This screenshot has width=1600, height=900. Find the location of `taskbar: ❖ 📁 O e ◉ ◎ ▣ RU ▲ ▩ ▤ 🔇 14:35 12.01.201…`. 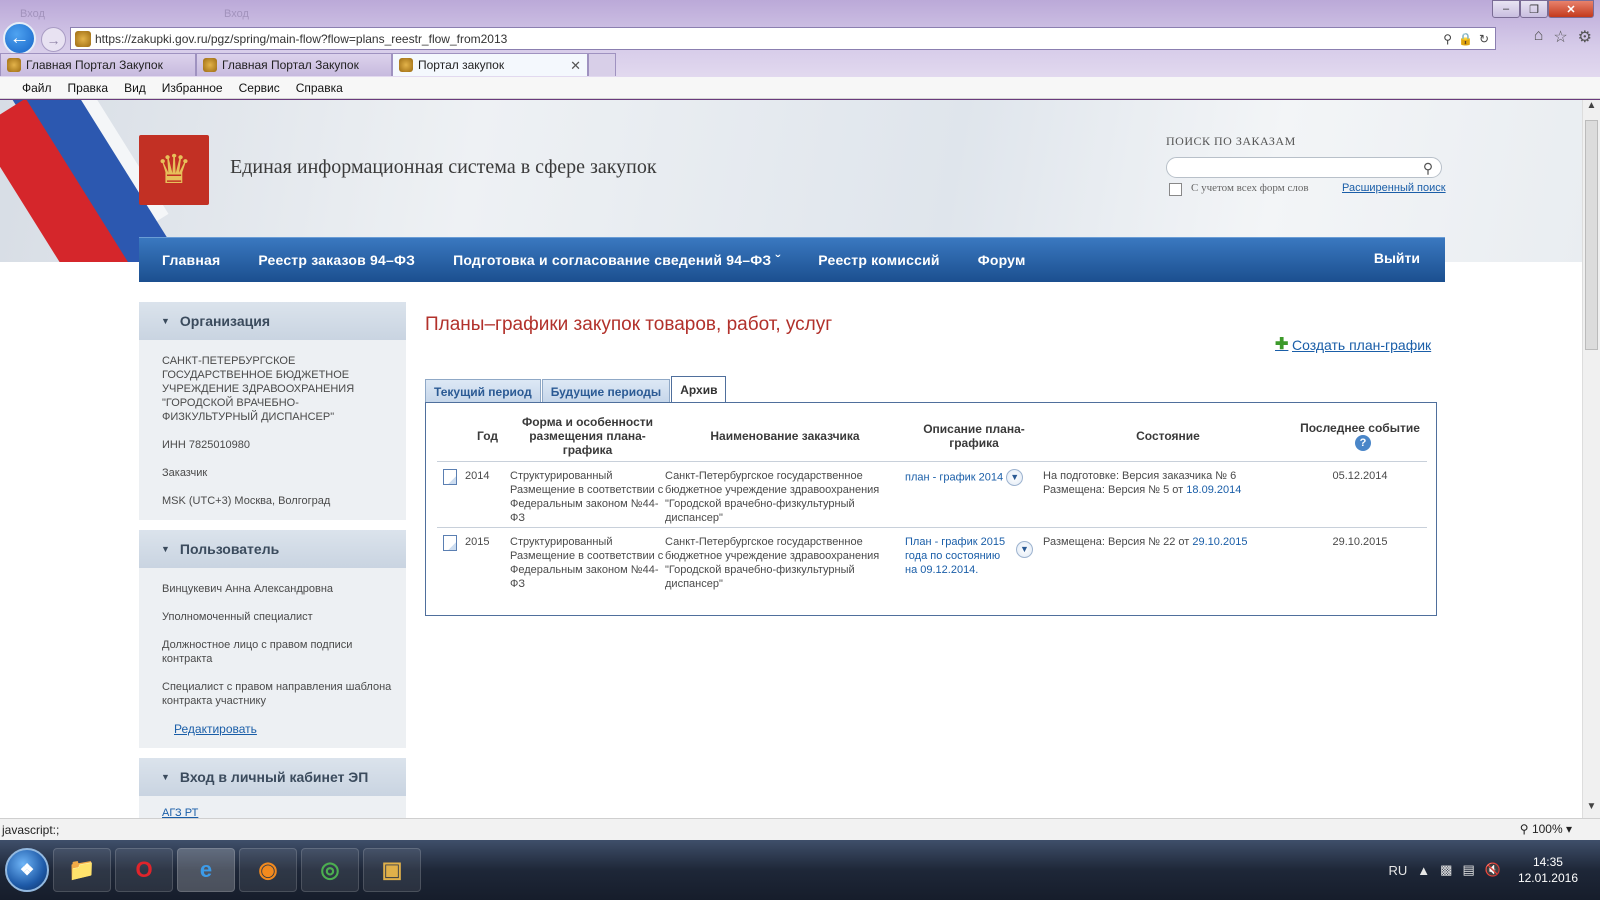

taskbar: ❖ 📁 O e ◉ ◎ ▣ RU ▲ ▩ ▤ 🔇 14:35 12.01.201… is located at coordinates (800, 870).